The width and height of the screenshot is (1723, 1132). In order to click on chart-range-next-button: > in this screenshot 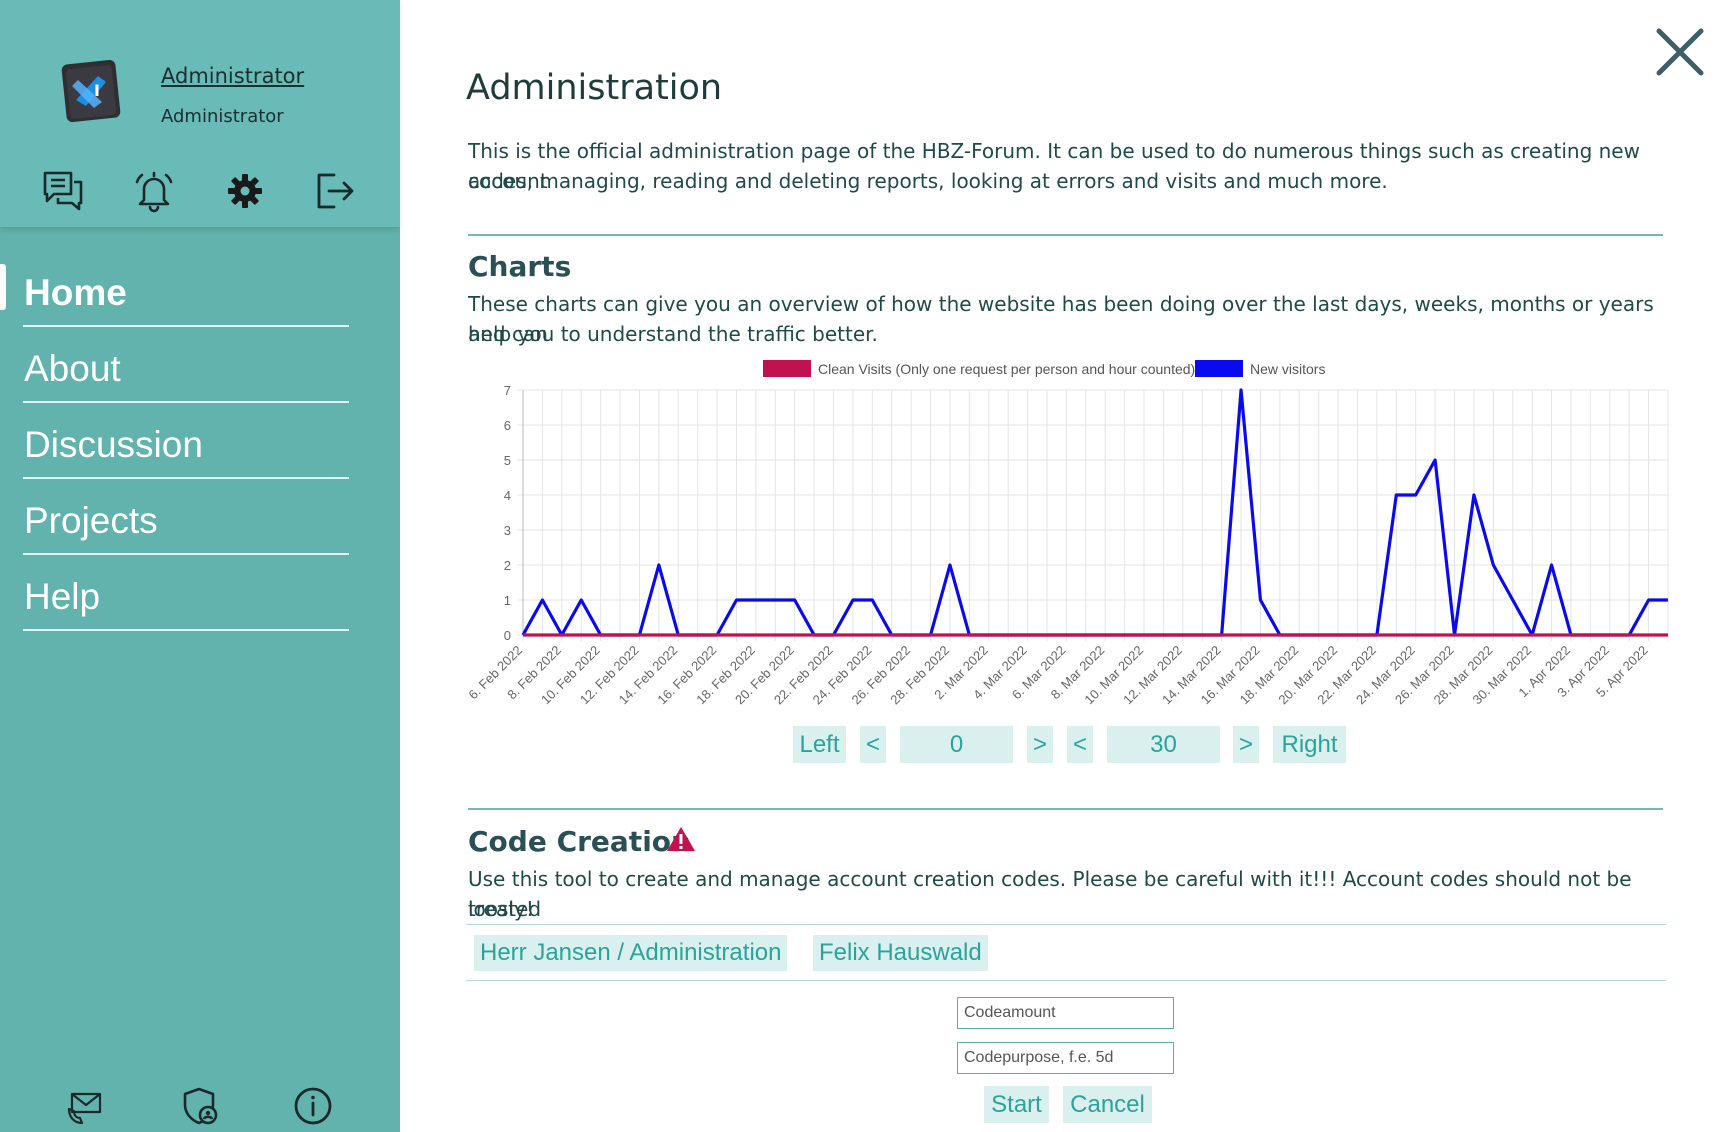, I will do `click(1246, 744)`.